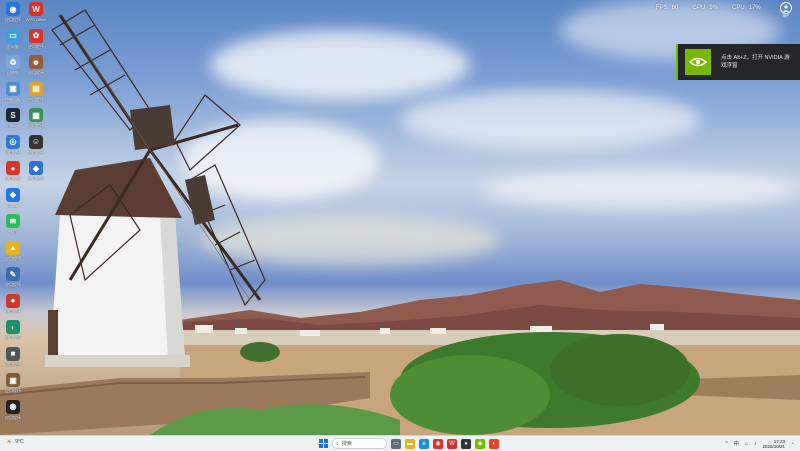  Describe the element at coordinates (13, 274) in the screenshot. I see `icon-11-icon: ✎` at that location.